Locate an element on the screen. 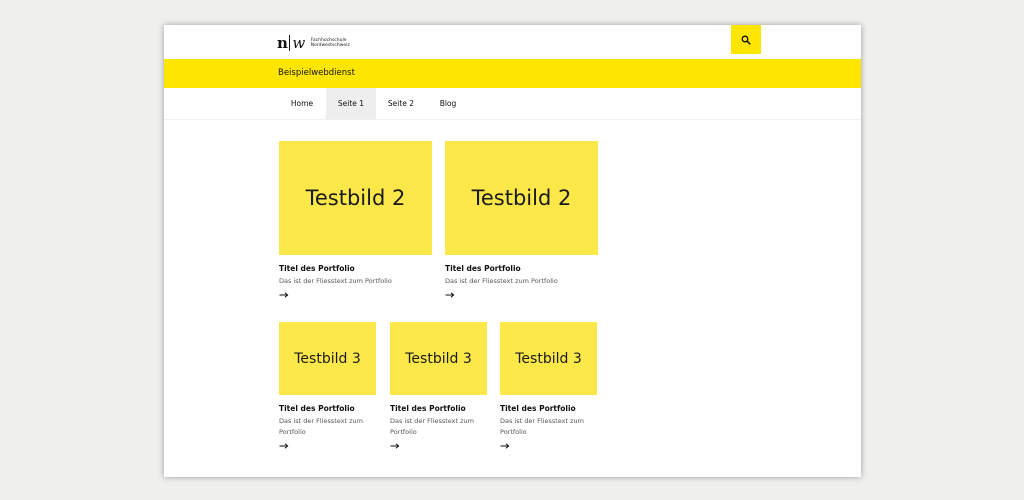  main-navigation: Home Seite 1 Seite 2 Blog is located at coordinates (374, 103).